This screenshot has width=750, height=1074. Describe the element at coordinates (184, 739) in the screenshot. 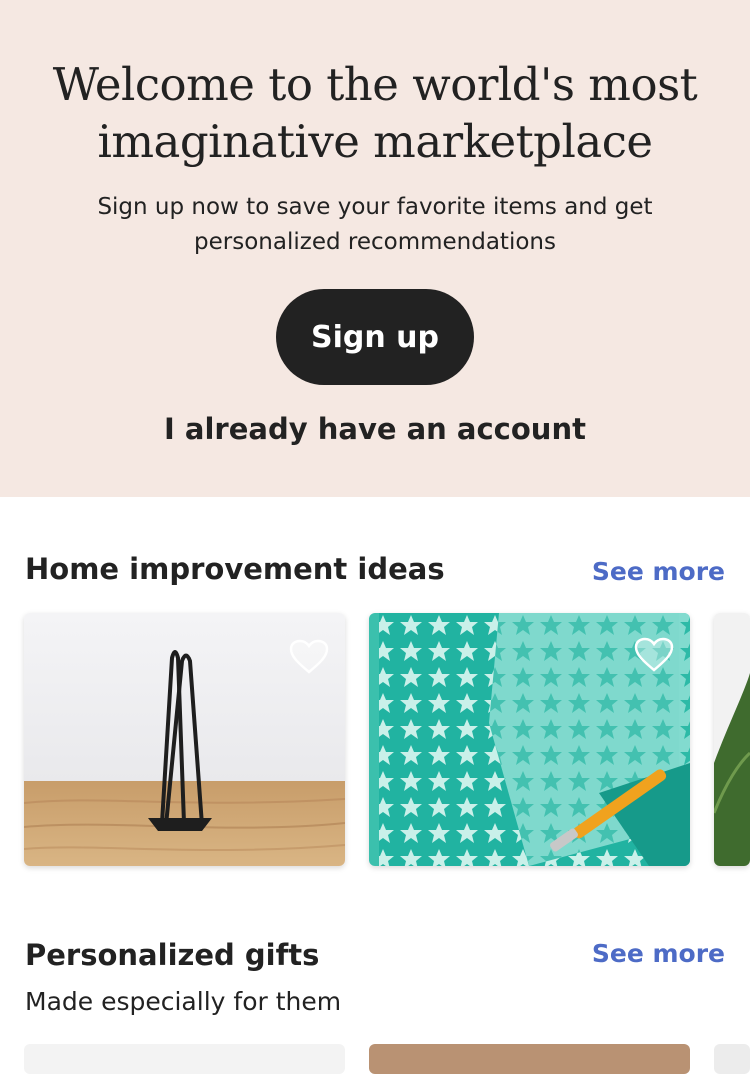

I see `listing-card-hairpin-leg` at that location.